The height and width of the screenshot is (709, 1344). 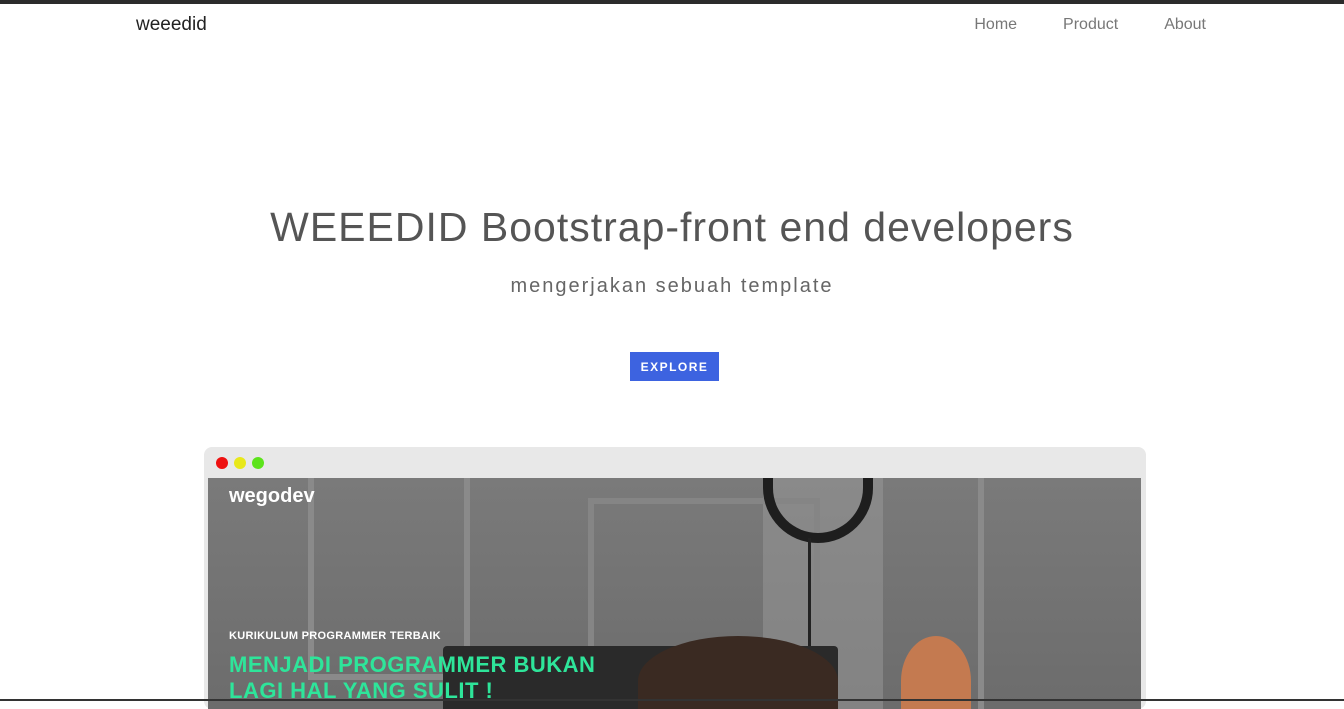 I want to click on navbar-brand: weeedid, so click(x=171, y=25).